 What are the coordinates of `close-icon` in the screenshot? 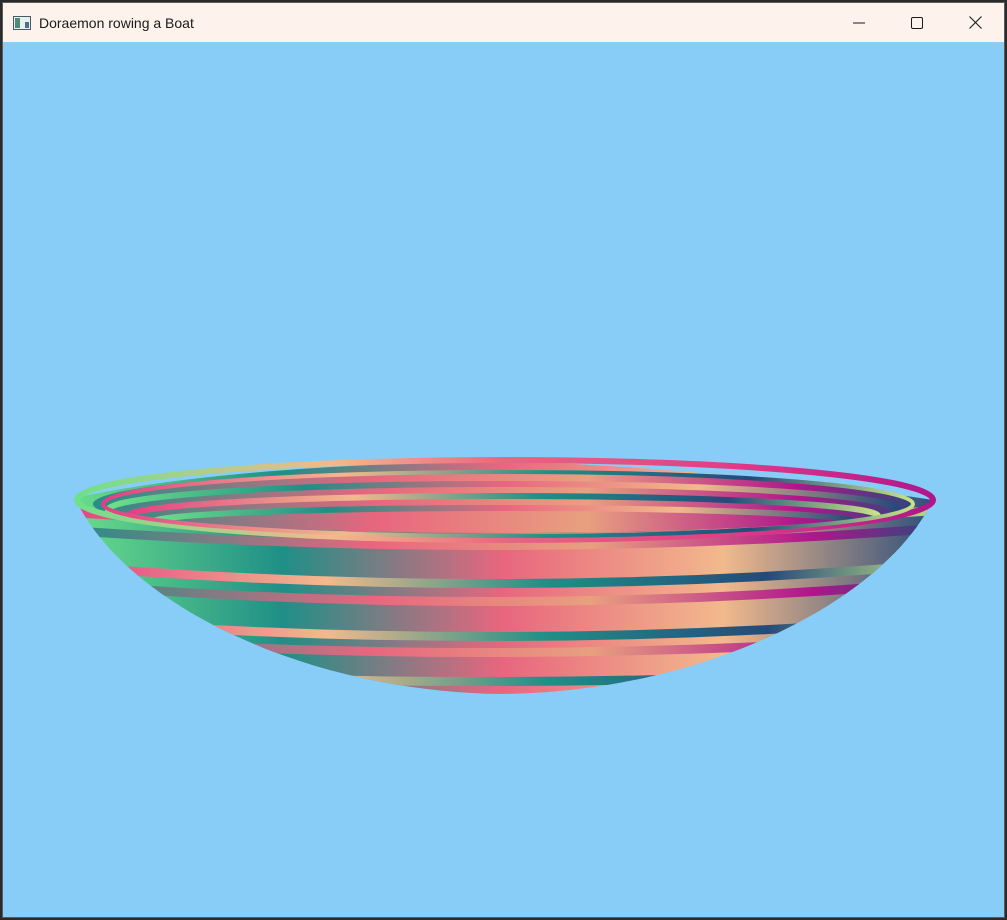 It's located at (975, 22).